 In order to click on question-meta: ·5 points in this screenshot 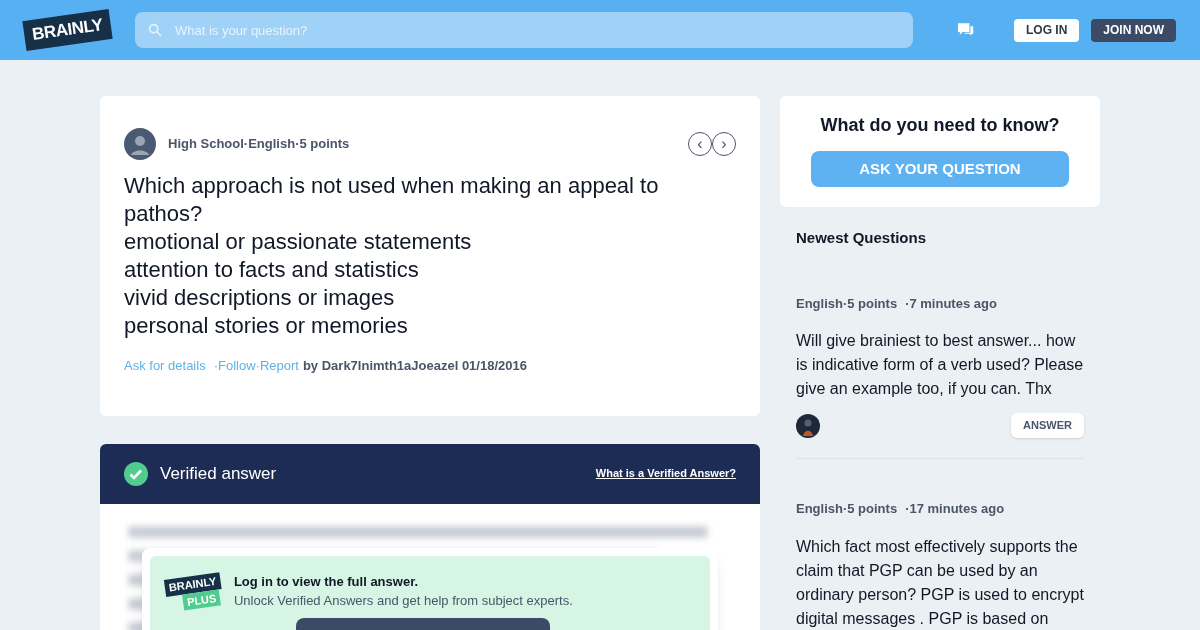, I will do `click(322, 144)`.